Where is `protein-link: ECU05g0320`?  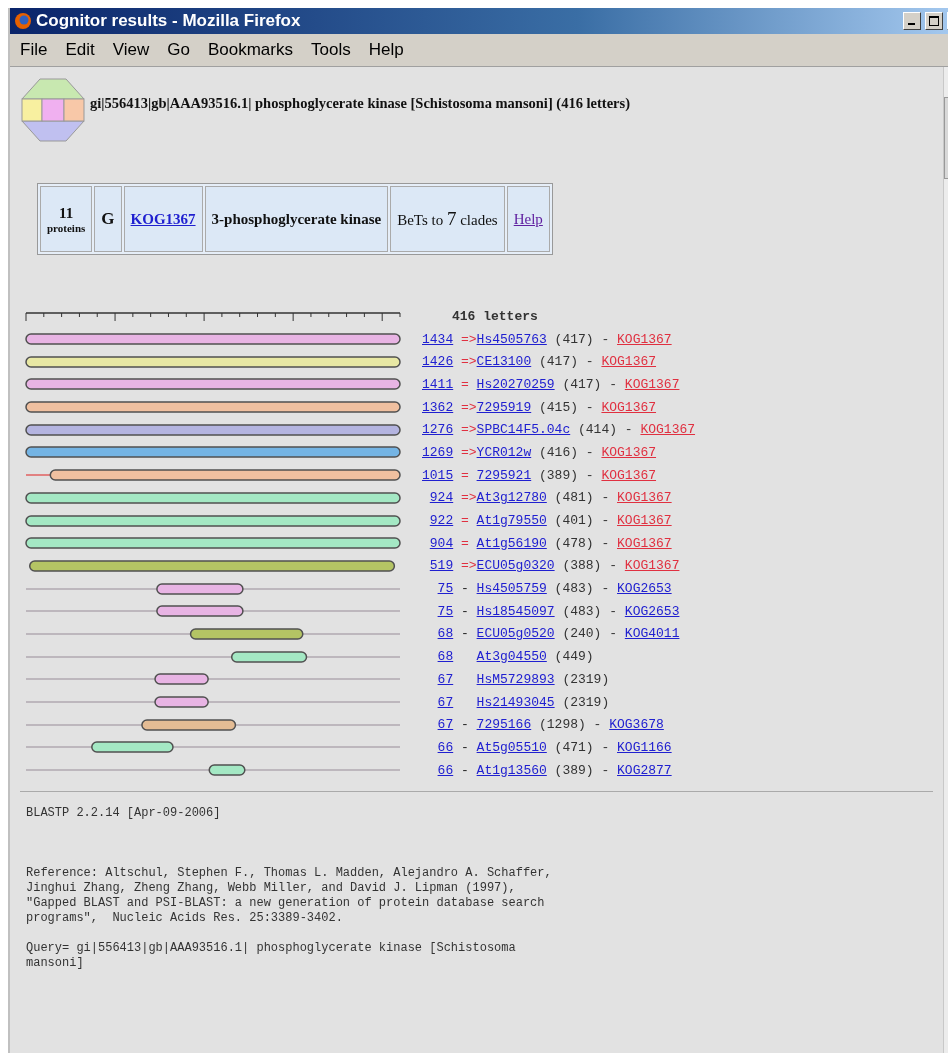 protein-link: ECU05g0320 is located at coordinates (515, 566).